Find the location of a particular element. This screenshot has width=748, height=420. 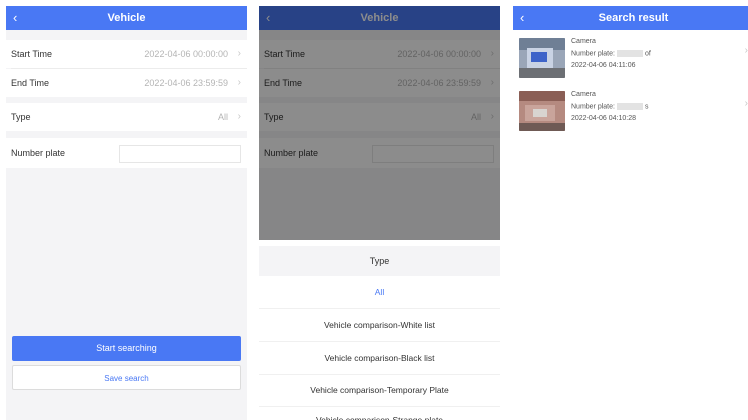

type-row: Type All › is located at coordinates (126, 117).